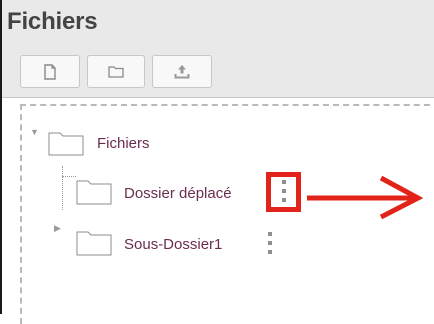 The height and width of the screenshot is (324, 434). I want to click on toolbar, so click(116, 71).